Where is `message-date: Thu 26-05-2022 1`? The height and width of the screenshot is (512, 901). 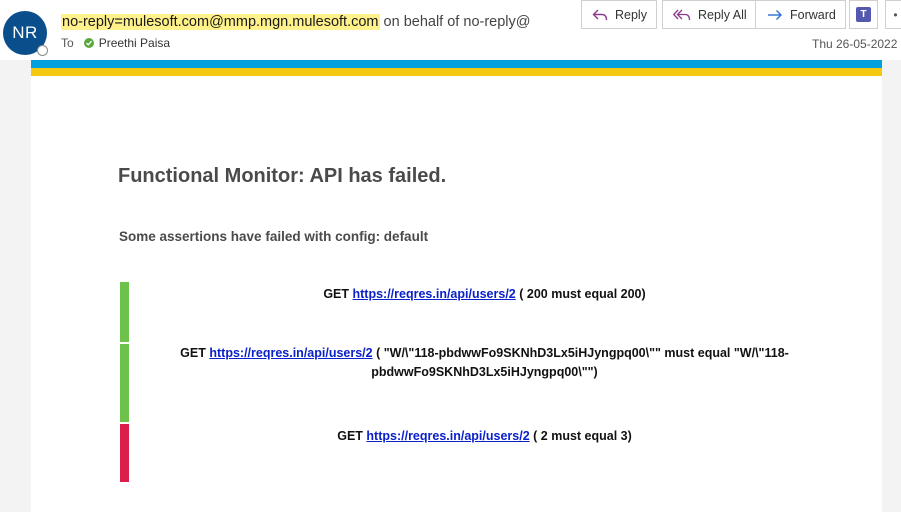 message-date: Thu 26-05-2022 1 is located at coordinates (856, 44).